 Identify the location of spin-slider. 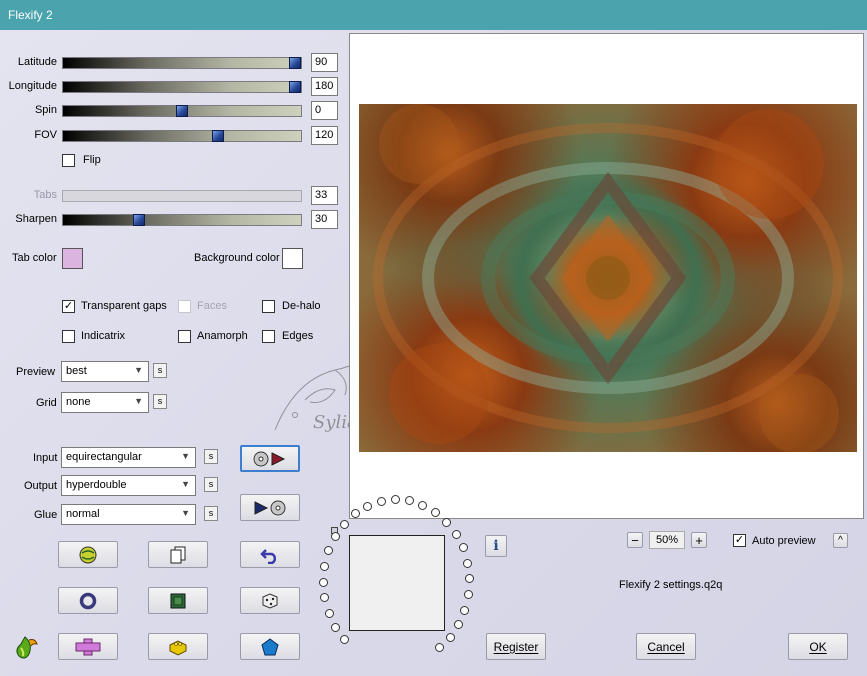
(182, 111).